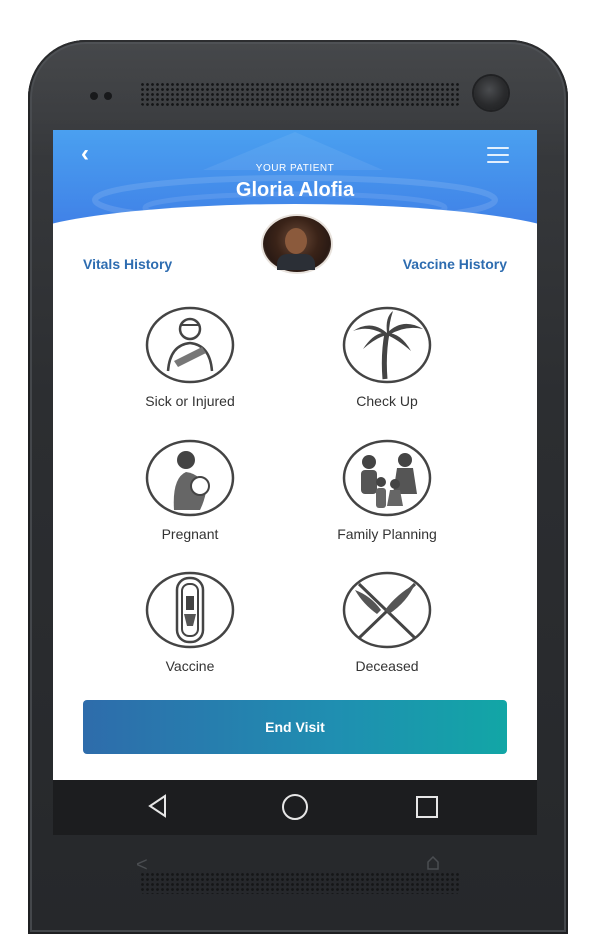 This screenshot has height=934, width=597. Describe the element at coordinates (127, 264) in the screenshot. I see `vitals-history-link: Vitals History` at that location.